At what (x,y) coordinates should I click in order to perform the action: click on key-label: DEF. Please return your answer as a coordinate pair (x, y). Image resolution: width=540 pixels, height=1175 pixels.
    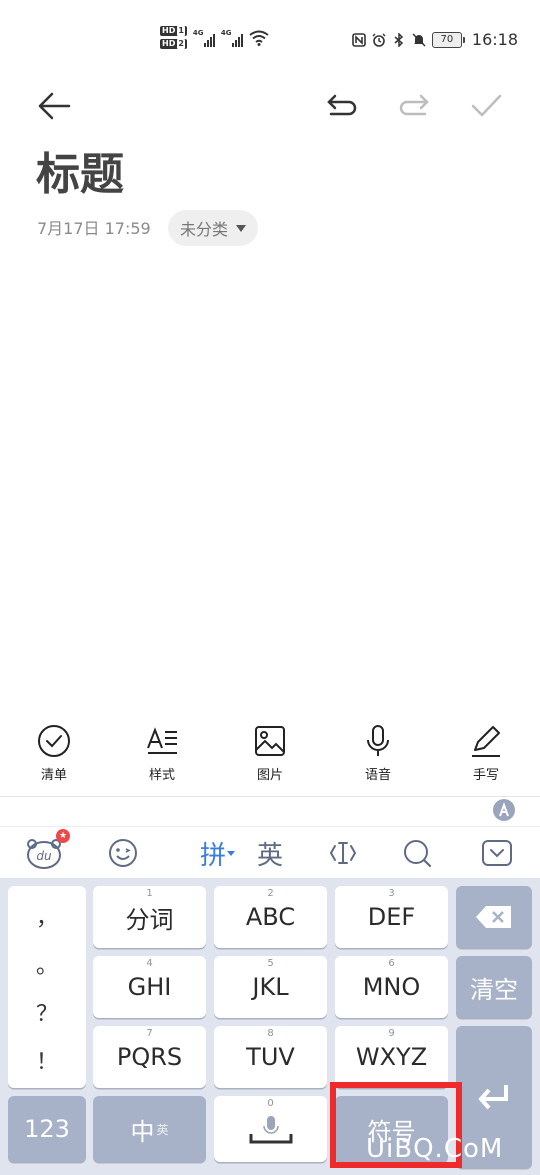
    Looking at the image, I should click on (391, 917).